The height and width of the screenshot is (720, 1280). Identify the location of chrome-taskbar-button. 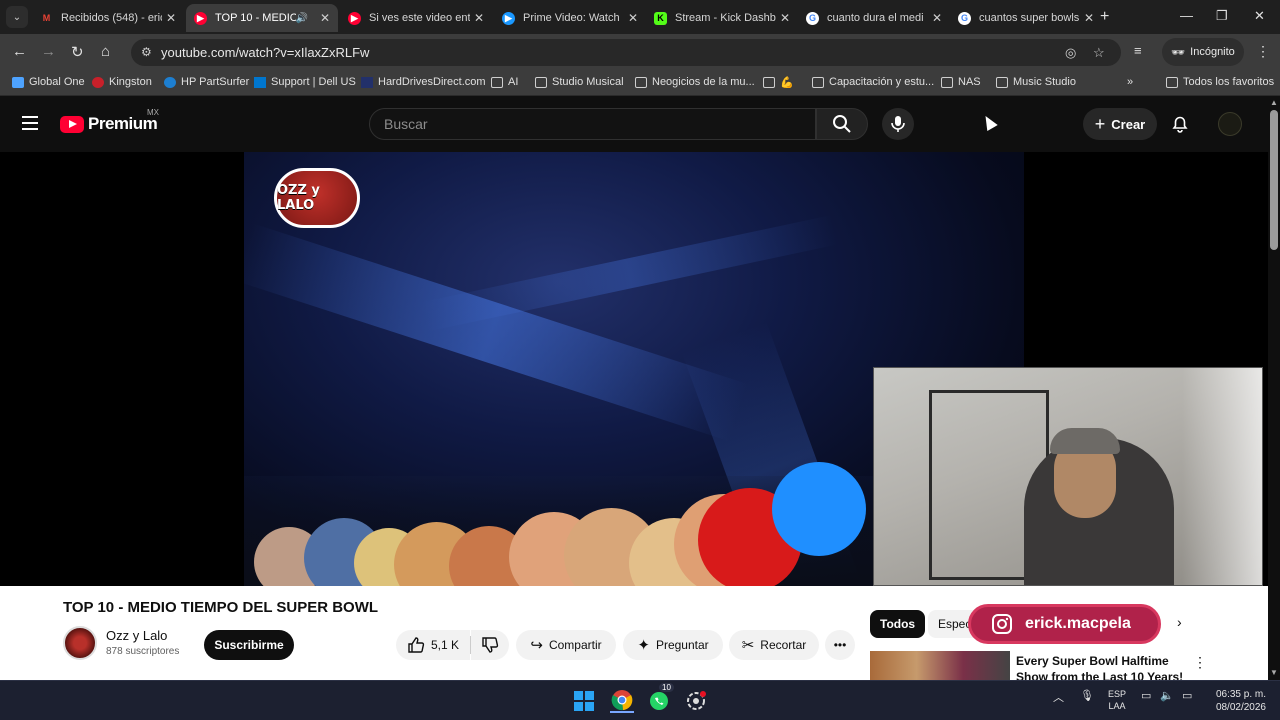
(622, 701).